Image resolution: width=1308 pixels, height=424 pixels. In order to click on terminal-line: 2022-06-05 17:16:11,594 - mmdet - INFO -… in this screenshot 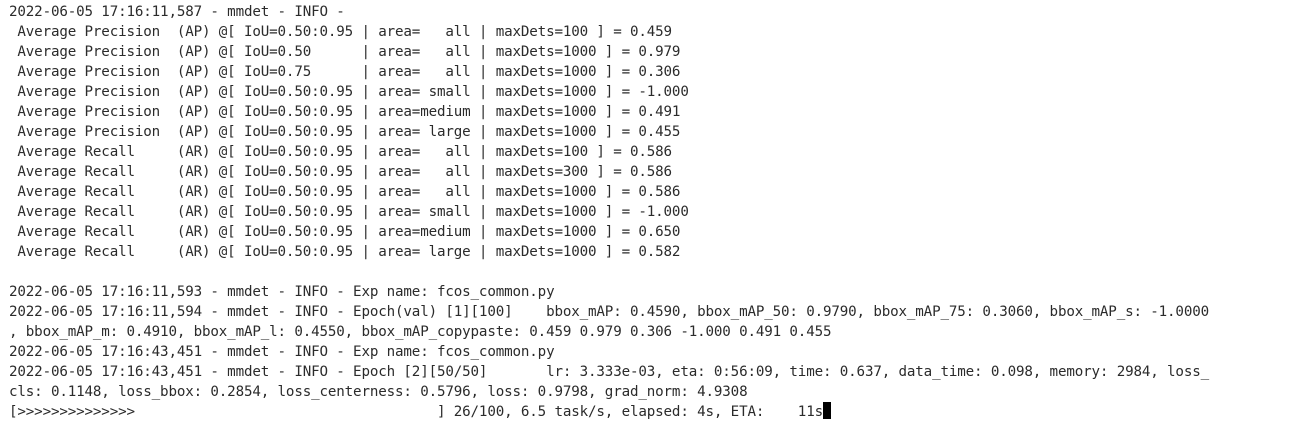, I will do `click(609, 312)`.